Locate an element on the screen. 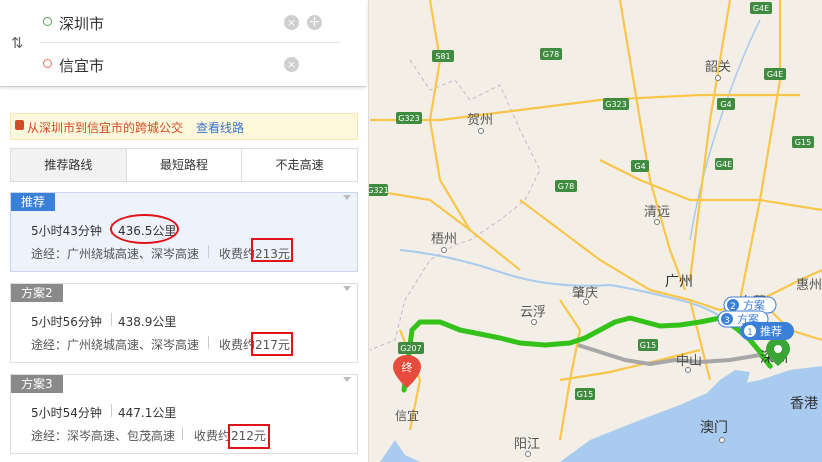 Image resolution: width=822 pixels, height=462 pixels. route-tag: 方案3 is located at coordinates (37, 384).